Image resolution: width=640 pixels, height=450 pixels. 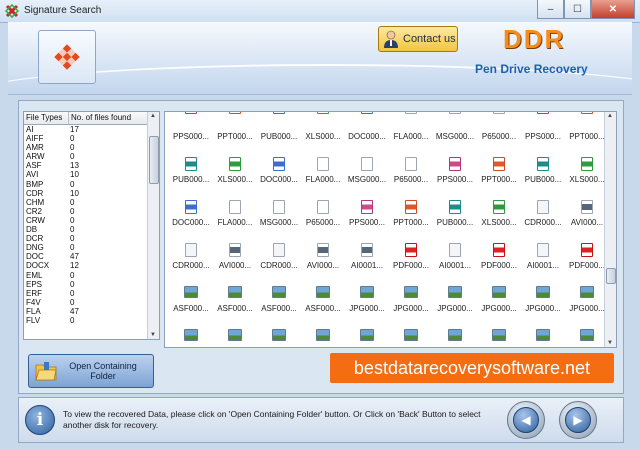 I want to click on file-types-scrollbar: ▲ ▼, so click(x=153, y=225).